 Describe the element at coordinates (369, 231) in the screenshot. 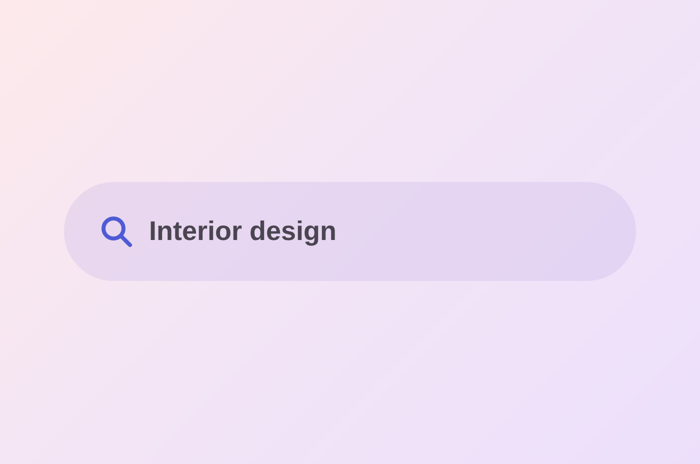

I see `search-field: Interior design` at that location.